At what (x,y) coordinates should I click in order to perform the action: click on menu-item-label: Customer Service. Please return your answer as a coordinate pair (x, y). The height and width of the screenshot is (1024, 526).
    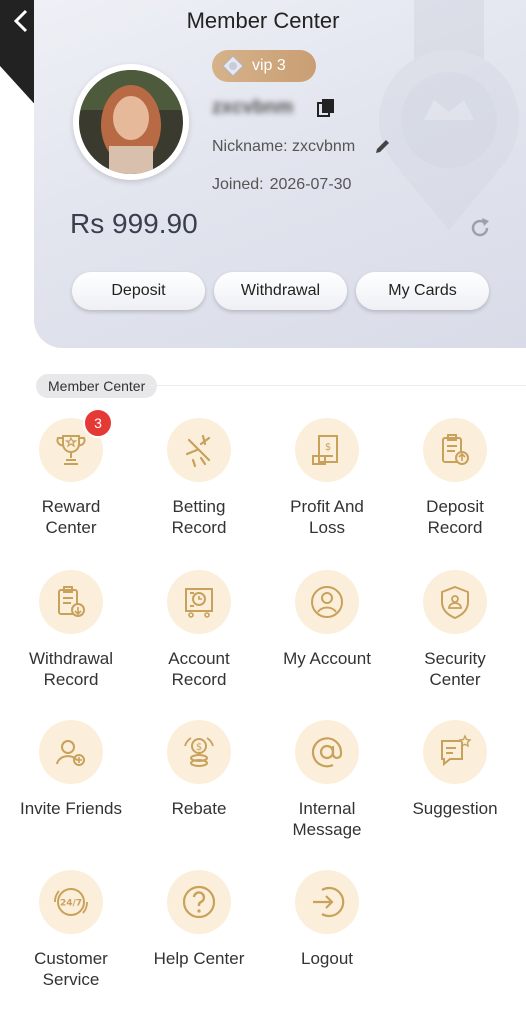
    Looking at the image, I should click on (71, 969).